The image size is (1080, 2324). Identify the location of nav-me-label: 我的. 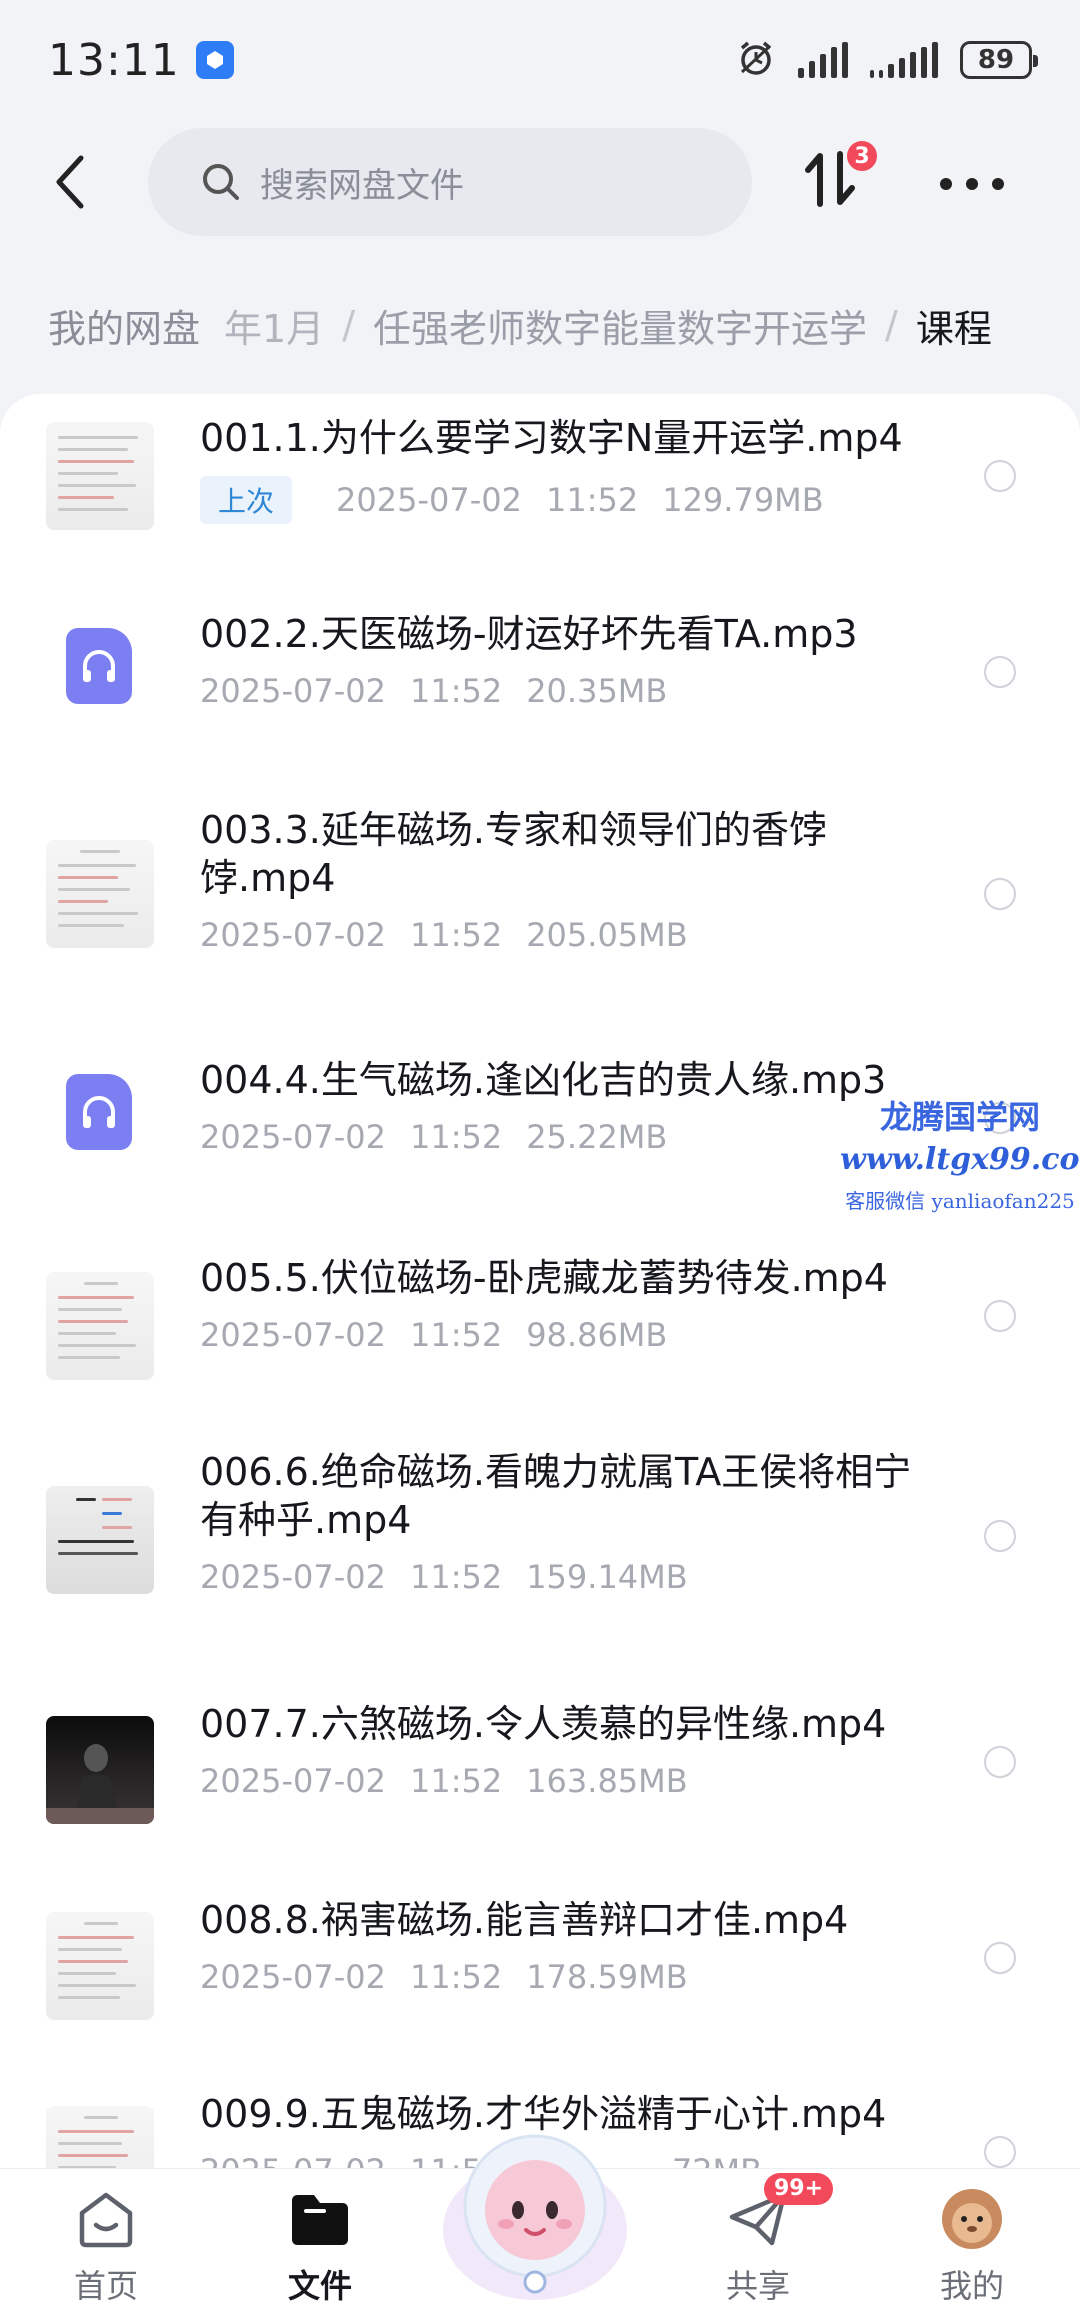
(971, 2286).